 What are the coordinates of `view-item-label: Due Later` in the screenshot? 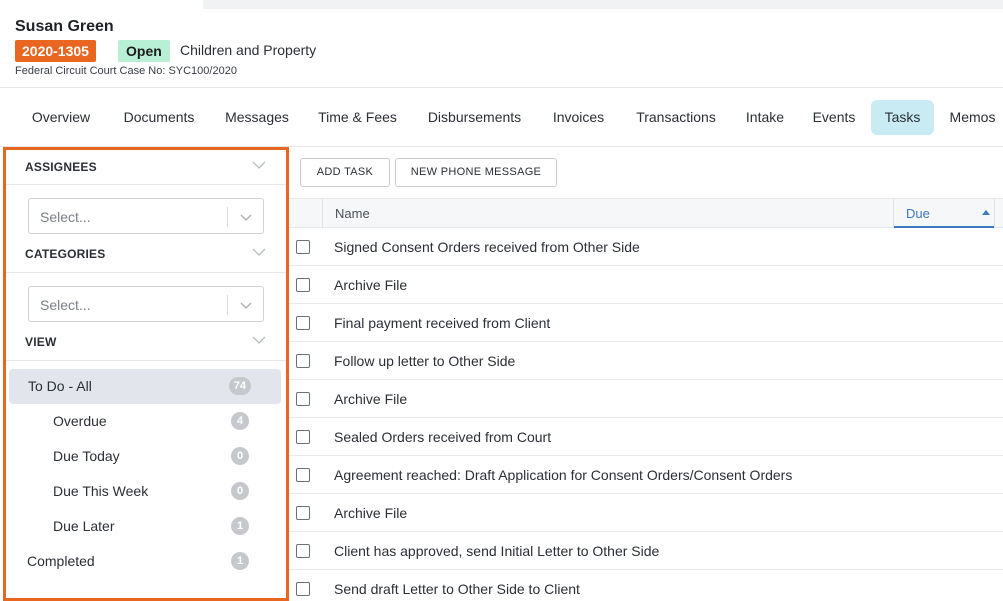 It's located at (84, 526).